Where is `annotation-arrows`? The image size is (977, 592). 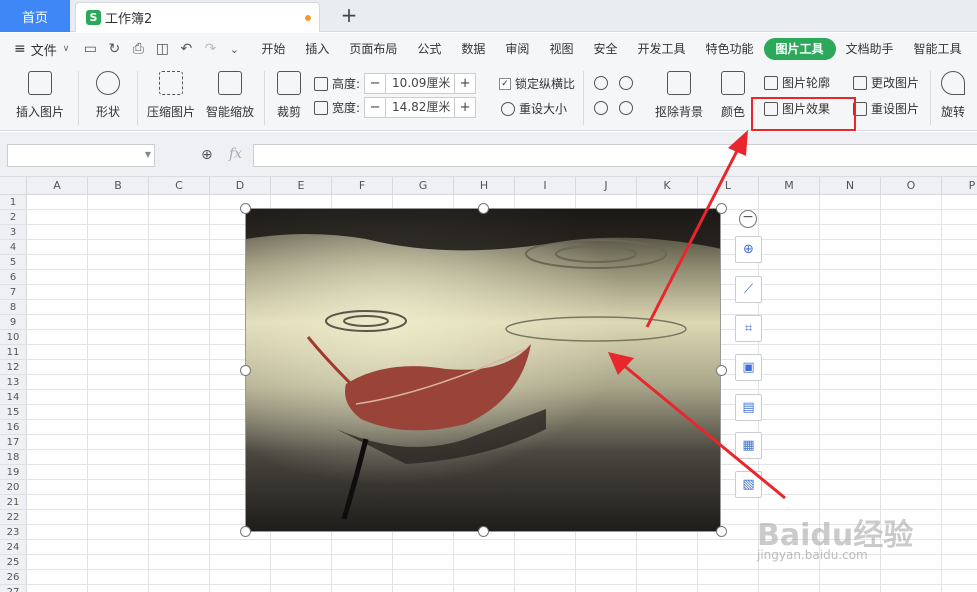
annotation-arrows is located at coordinates (697, 315).